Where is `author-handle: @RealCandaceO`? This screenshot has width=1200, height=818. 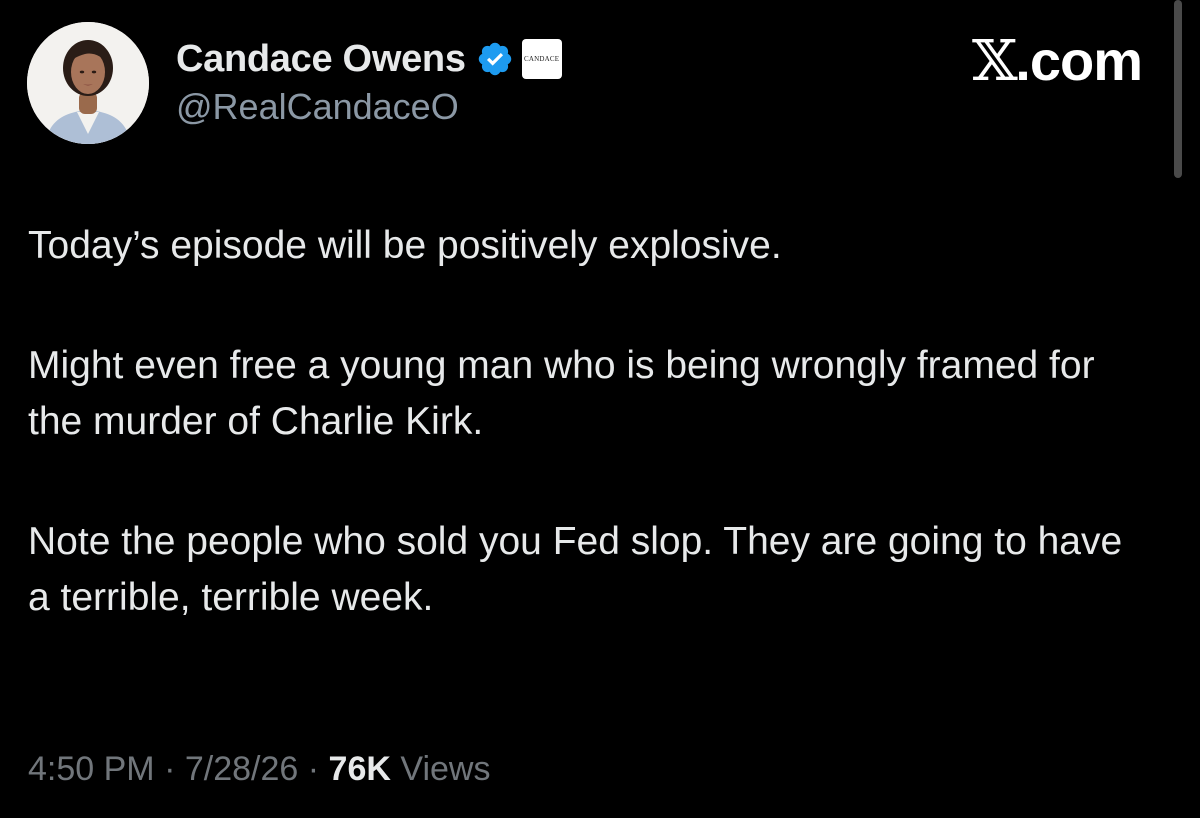 author-handle: @RealCandaceO is located at coordinates (317, 107).